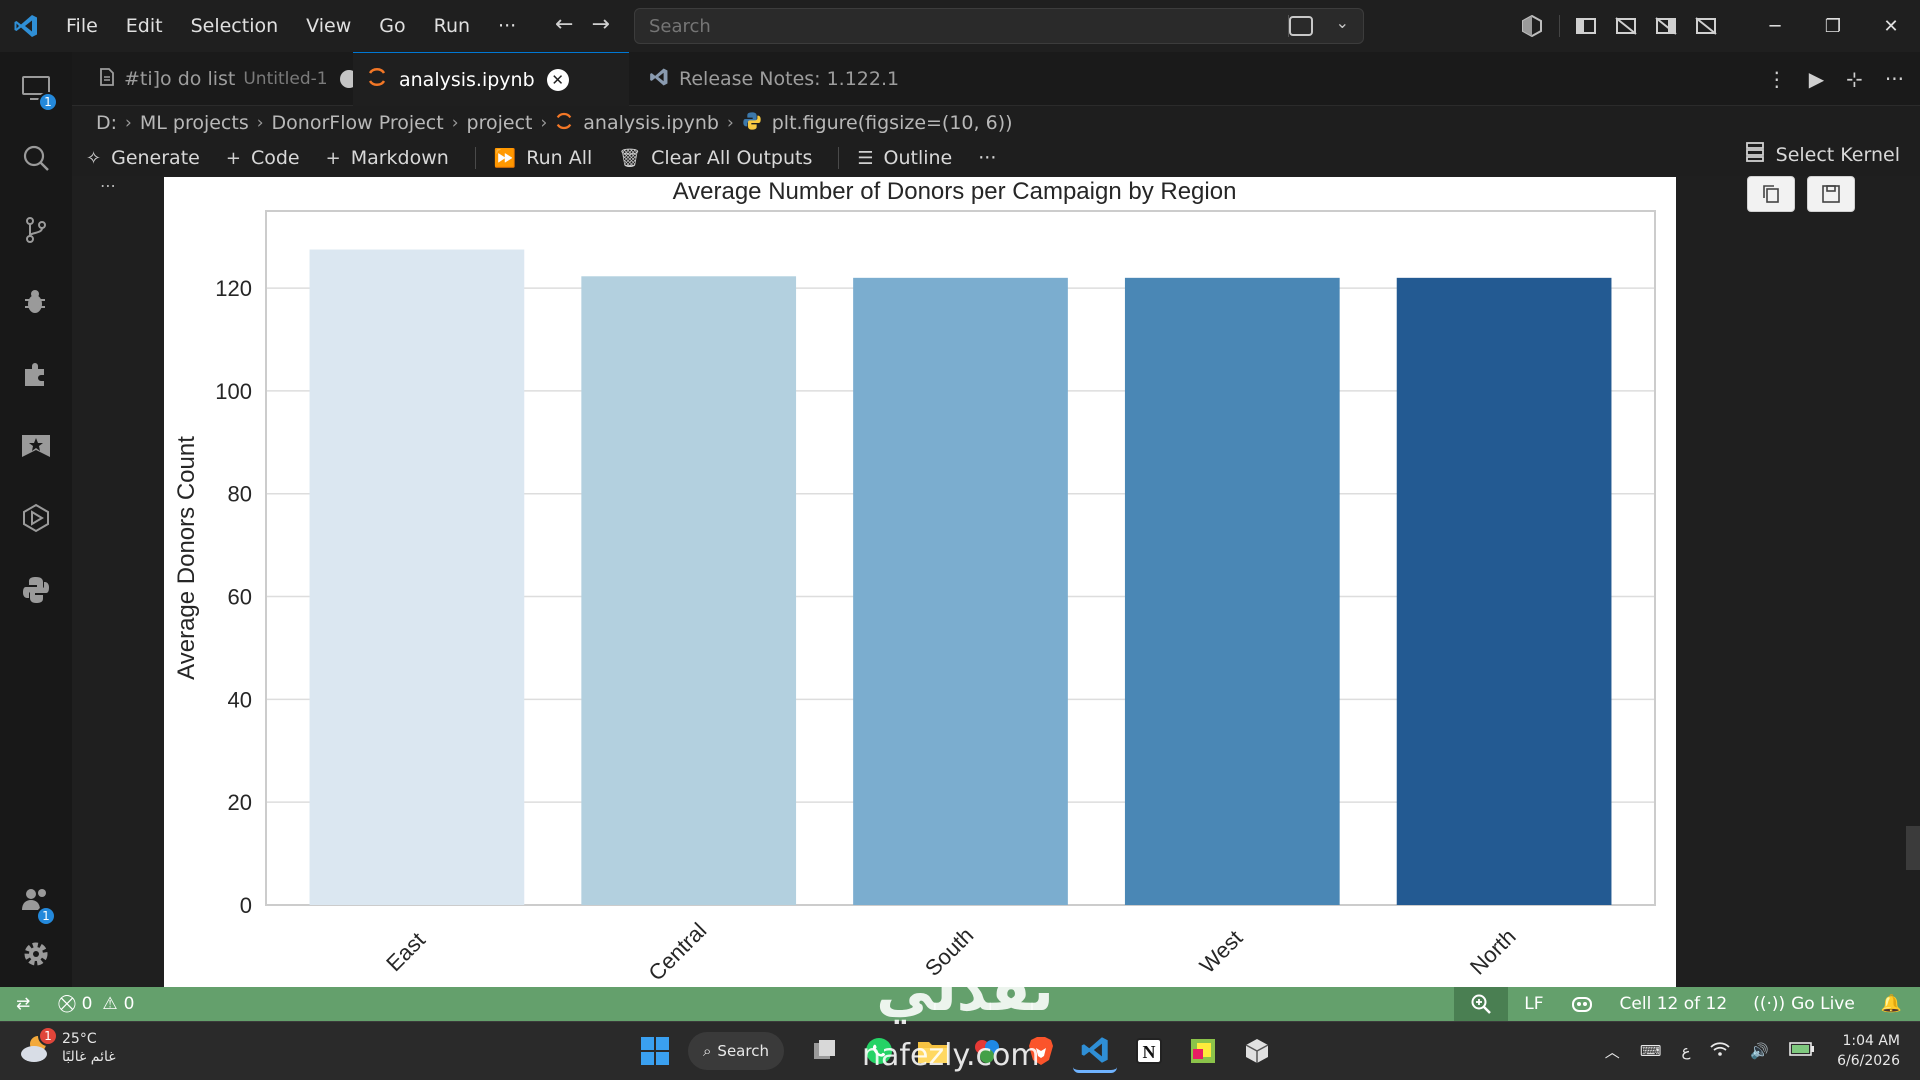 The height and width of the screenshot is (1080, 1920). What do you see at coordinates (23, 1004) in the screenshot?
I see `remote-indicator-icon: ⇄` at bounding box center [23, 1004].